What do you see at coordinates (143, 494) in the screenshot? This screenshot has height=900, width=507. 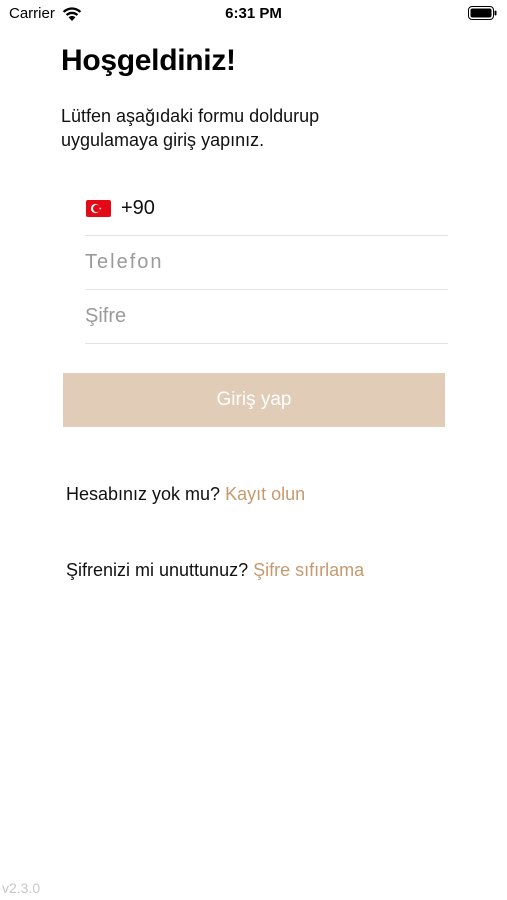 I see `register-prompt-text: Hesabınız yok mu?` at bounding box center [143, 494].